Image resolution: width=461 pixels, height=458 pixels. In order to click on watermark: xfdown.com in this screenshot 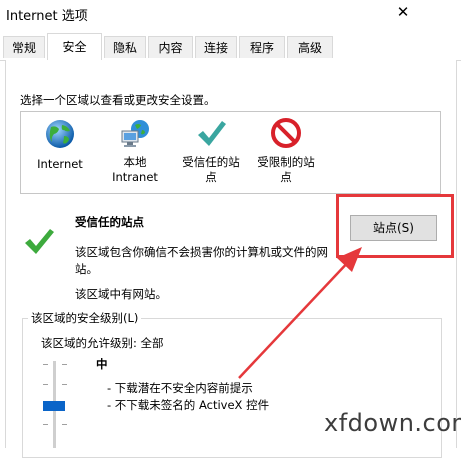, I will do `click(392, 423)`.